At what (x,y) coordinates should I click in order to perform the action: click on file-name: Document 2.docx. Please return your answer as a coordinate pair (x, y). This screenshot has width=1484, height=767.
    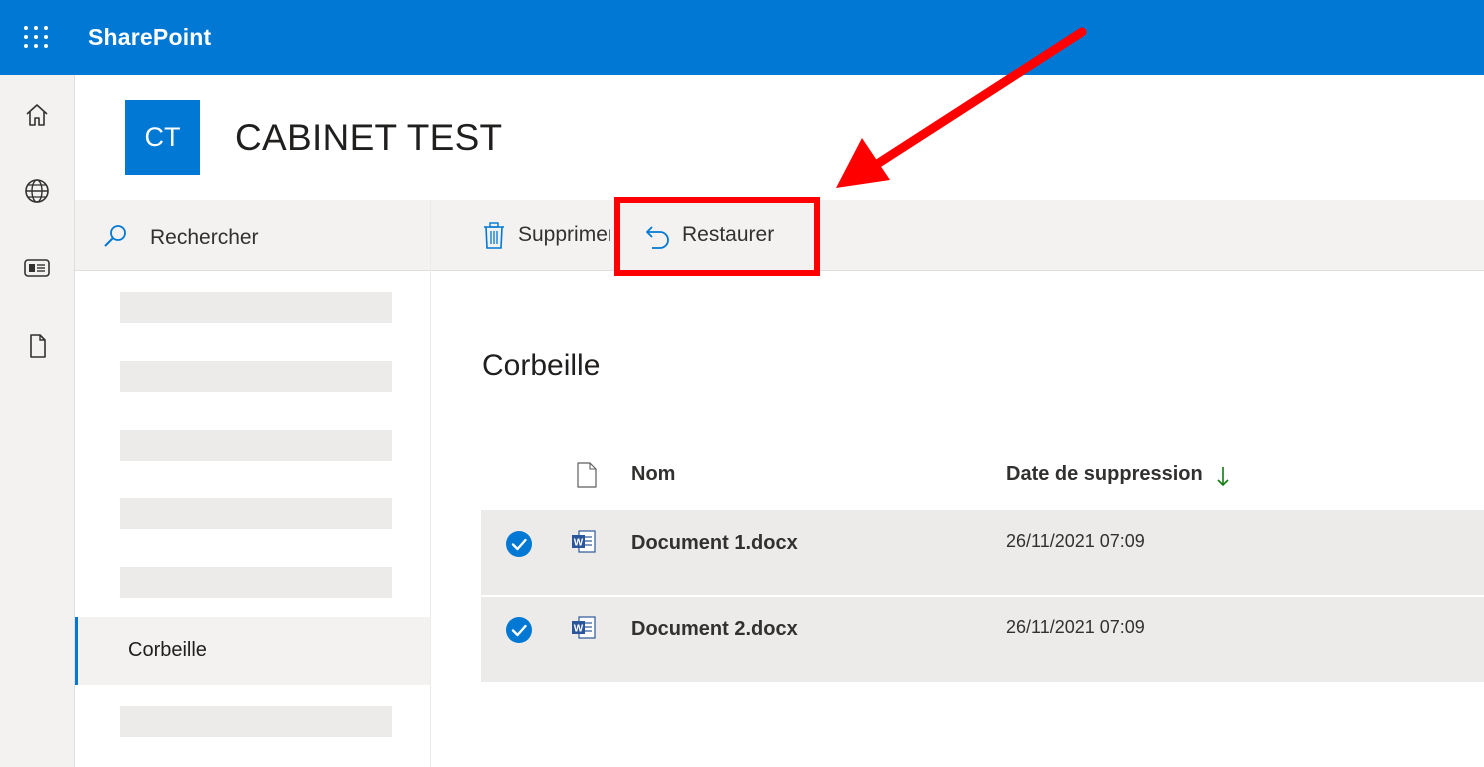
    Looking at the image, I should click on (714, 629).